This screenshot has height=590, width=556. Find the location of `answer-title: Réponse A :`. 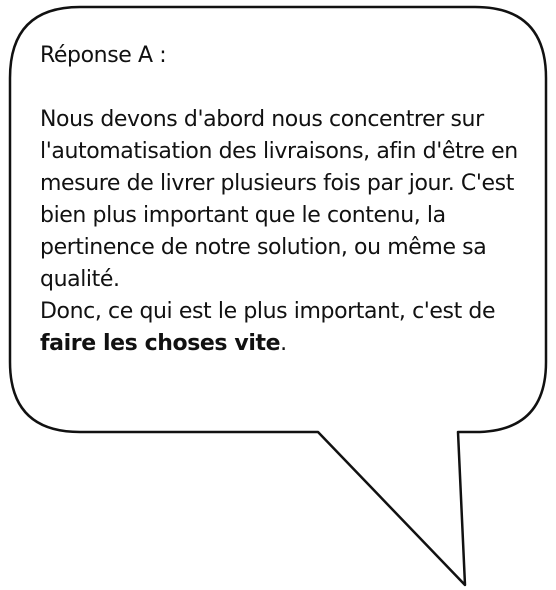

answer-title: Réponse A : is located at coordinates (103, 55).